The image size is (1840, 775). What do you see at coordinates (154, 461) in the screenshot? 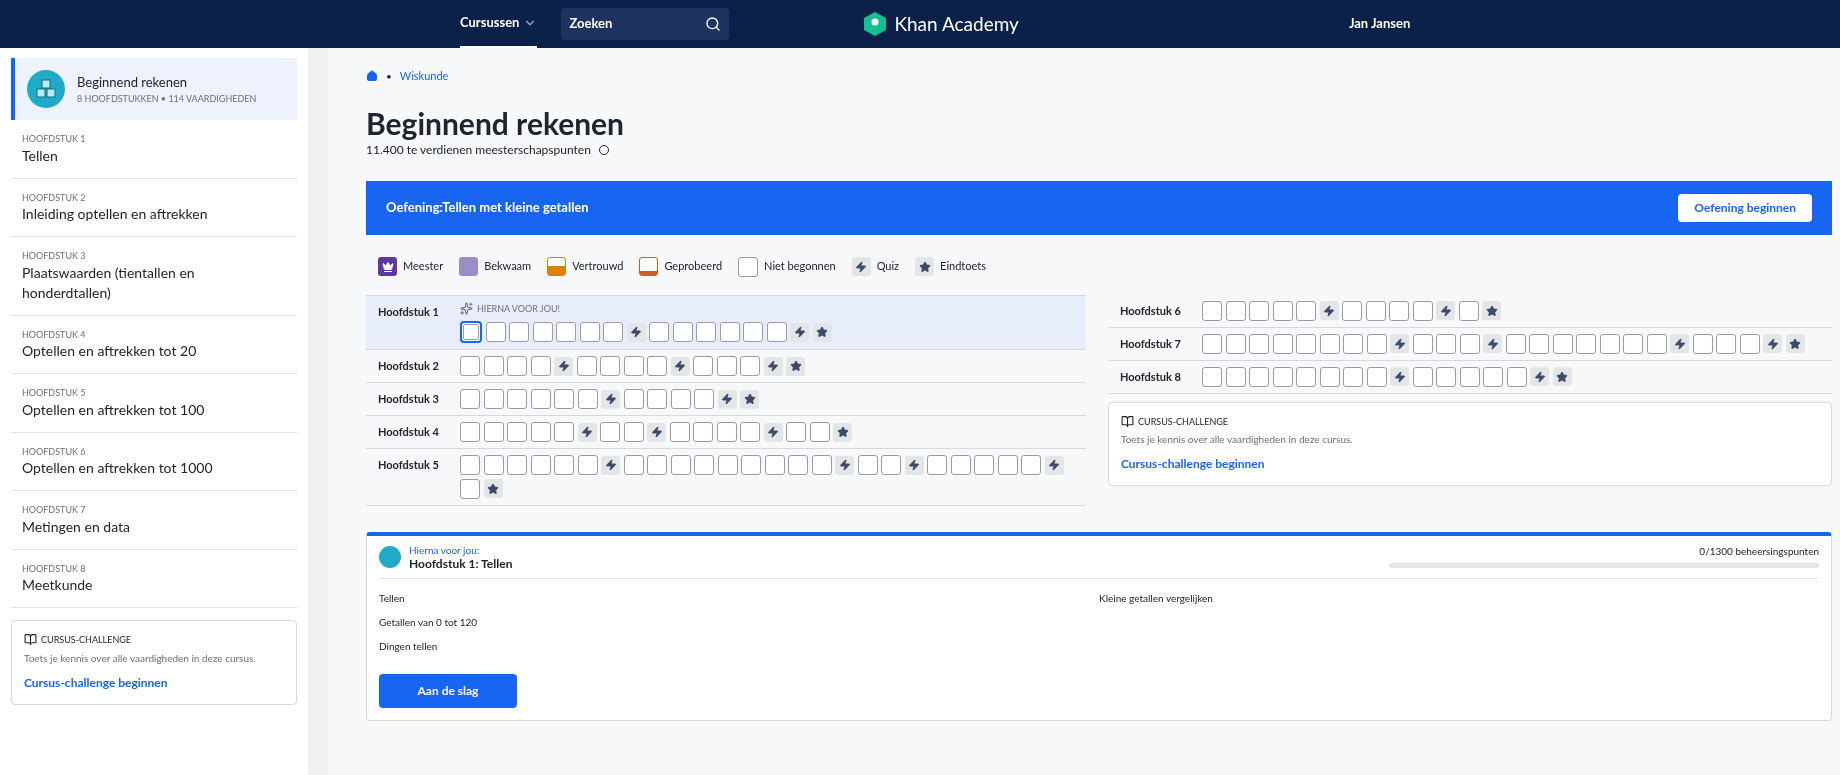
I see `chapter-link: HOOFDSTUK 6 Optellen en aftrekken tot 1000` at bounding box center [154, 461].